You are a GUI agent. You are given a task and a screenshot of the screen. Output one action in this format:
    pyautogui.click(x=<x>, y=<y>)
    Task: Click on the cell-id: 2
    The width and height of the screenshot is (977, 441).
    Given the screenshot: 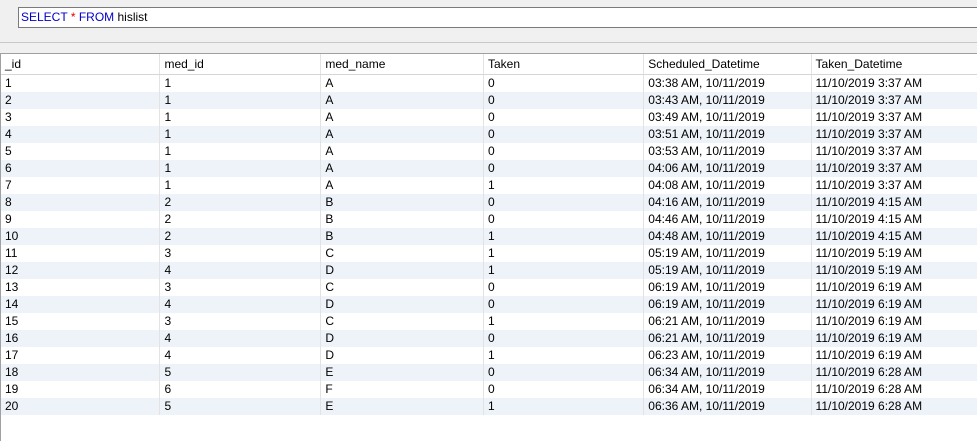 What is the action you would take?
    pyautogui.click(x=81, y=100)
    